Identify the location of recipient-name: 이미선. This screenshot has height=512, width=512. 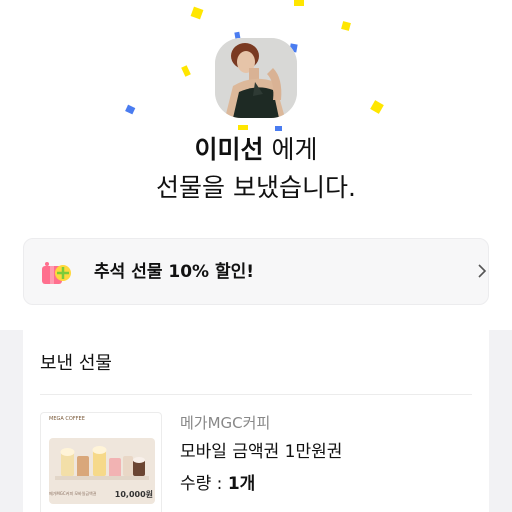
(229, 150).